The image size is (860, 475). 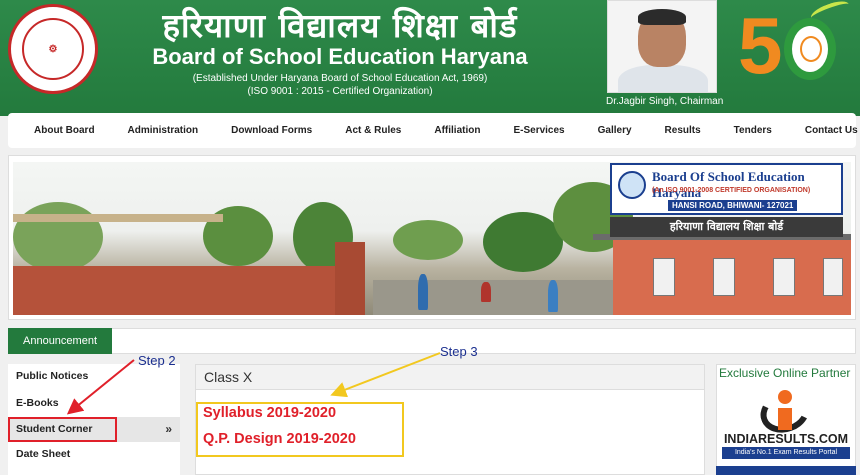 What do you see at coordinates (785, 373) in the screenshot?
I see `partner-heading: Exclusive Online Partner` at bounding box center [785, 373].